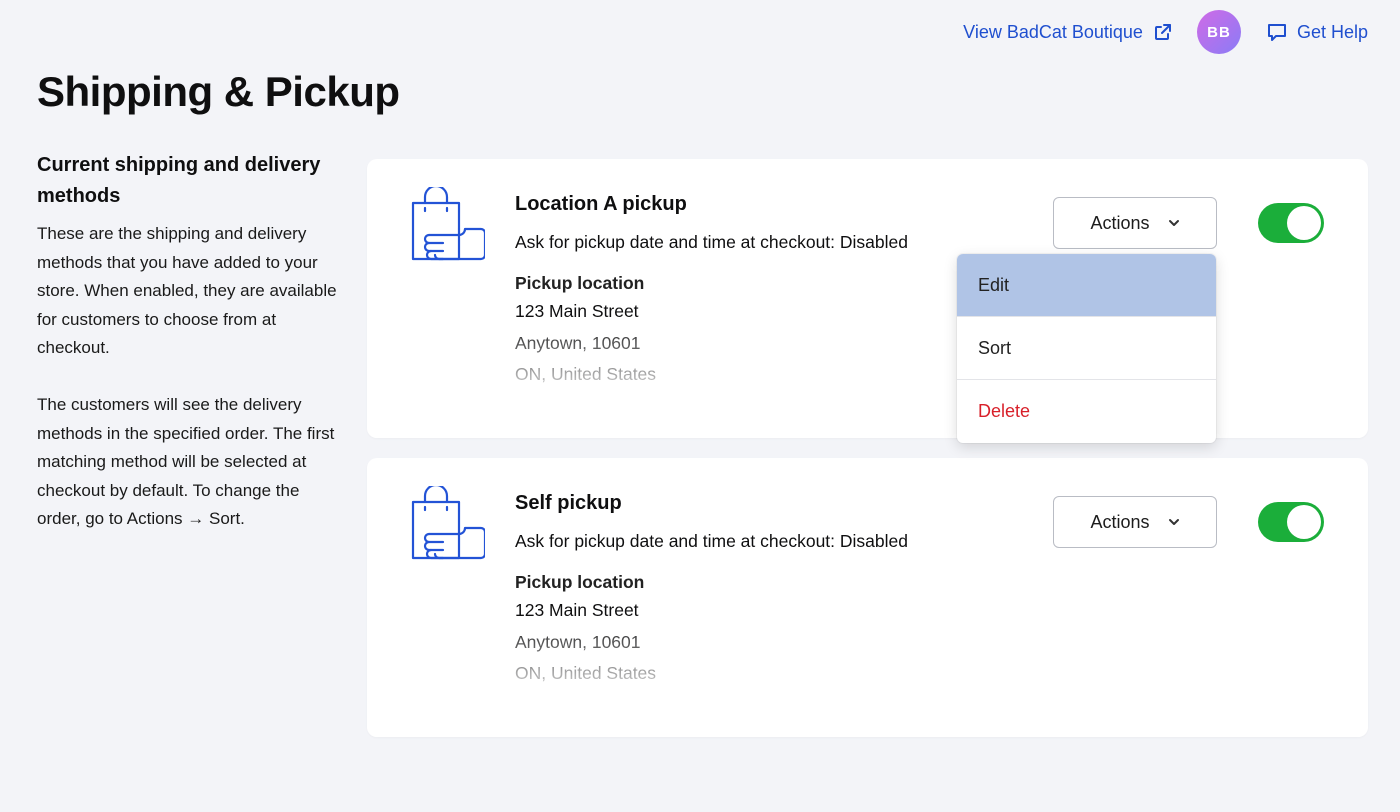 The height and width of the screenshot is (812, 1400). I want to click on get-help-label: Get Help, so click(1332, 31).